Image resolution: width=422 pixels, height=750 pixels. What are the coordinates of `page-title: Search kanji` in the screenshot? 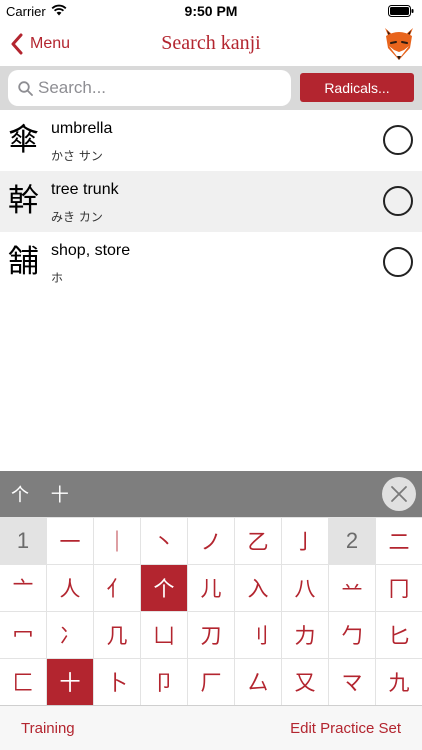 It's located at (211, 43).